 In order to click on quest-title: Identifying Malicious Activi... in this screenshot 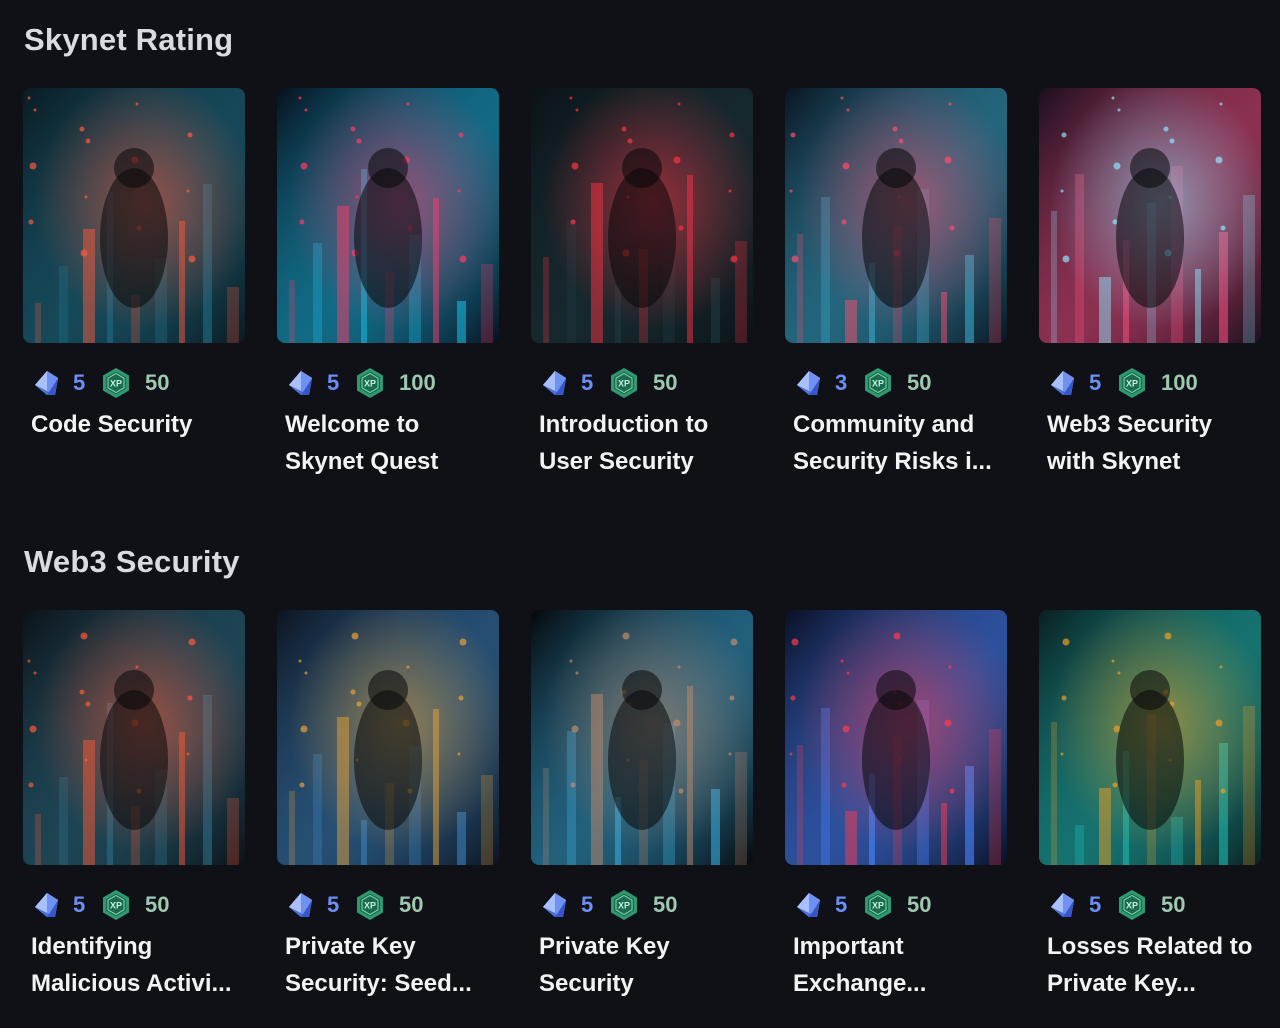, I will do `click(138, 965)`.